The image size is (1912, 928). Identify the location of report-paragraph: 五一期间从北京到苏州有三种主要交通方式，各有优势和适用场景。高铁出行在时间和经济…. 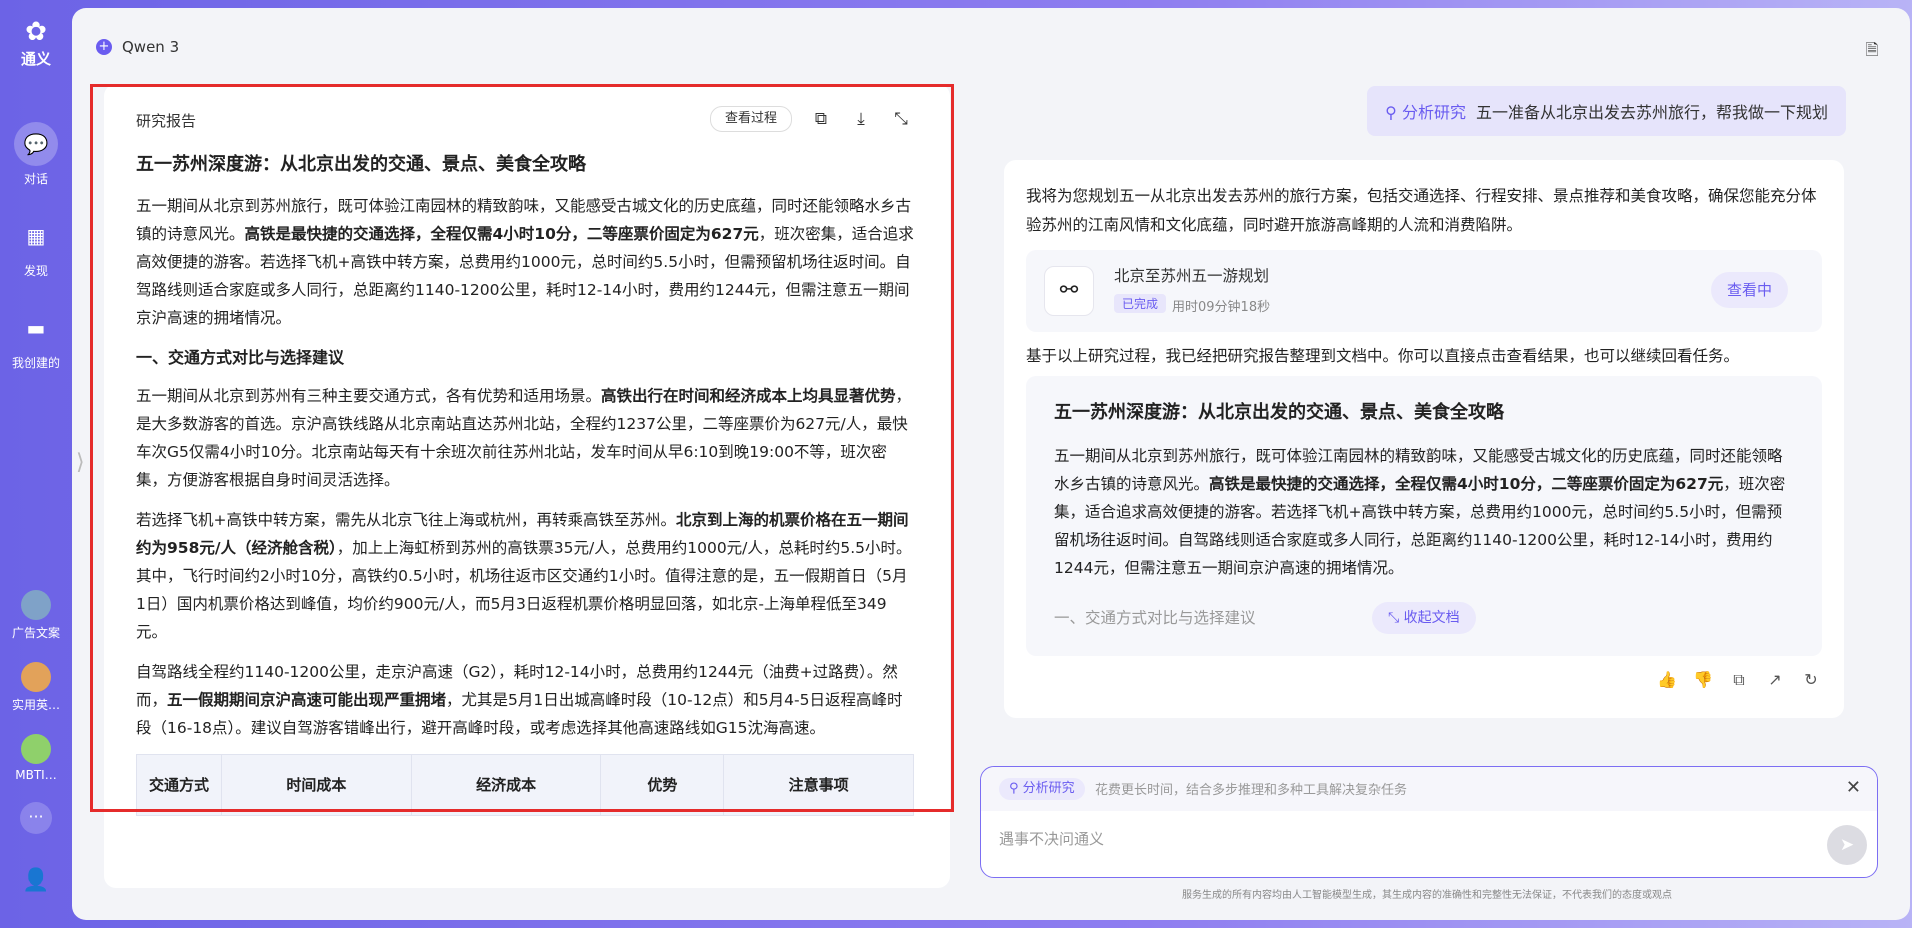
(524, 438).